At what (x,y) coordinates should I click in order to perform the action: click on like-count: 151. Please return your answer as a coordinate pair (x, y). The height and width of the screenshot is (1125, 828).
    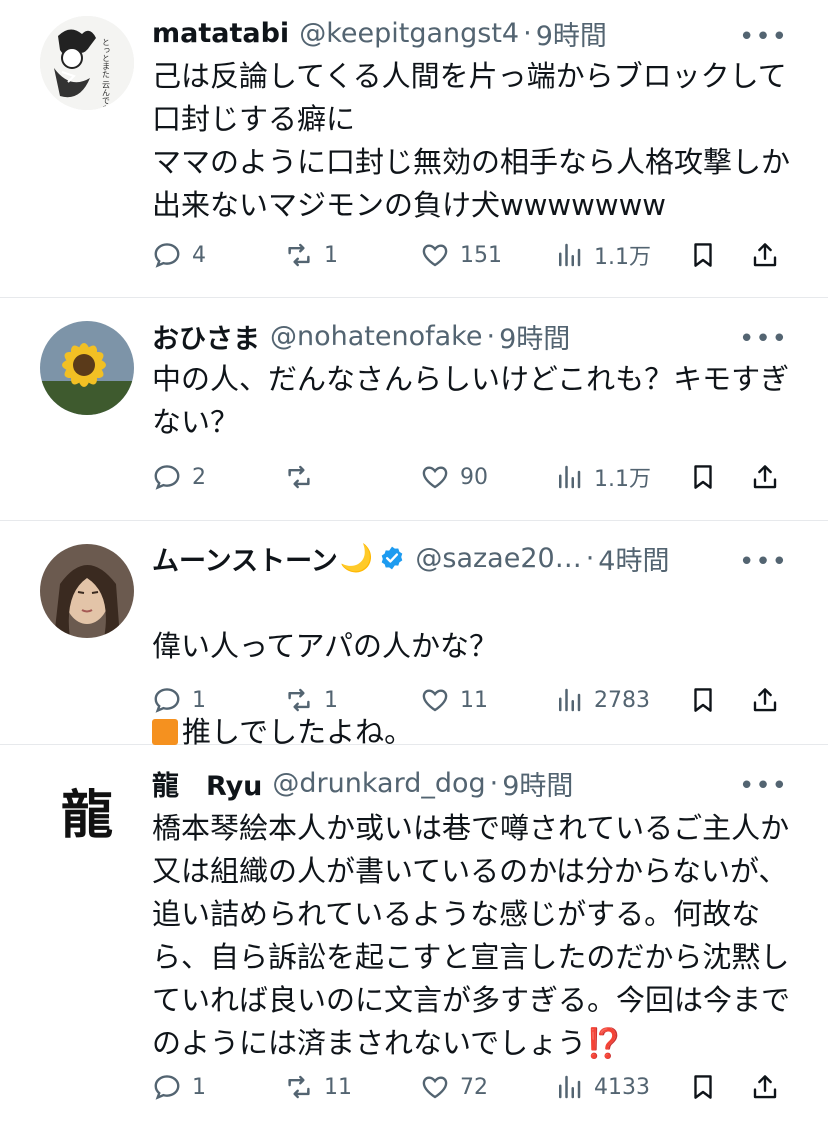
    Looking at the image, I should click on (481, 255).